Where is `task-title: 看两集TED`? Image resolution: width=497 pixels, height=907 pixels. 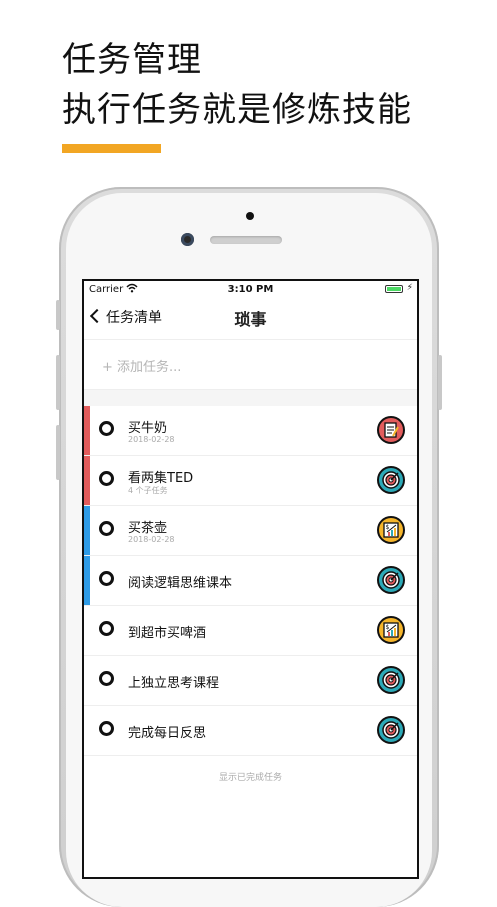
task-title: 看两集TED is located at coordinates (161, 478).